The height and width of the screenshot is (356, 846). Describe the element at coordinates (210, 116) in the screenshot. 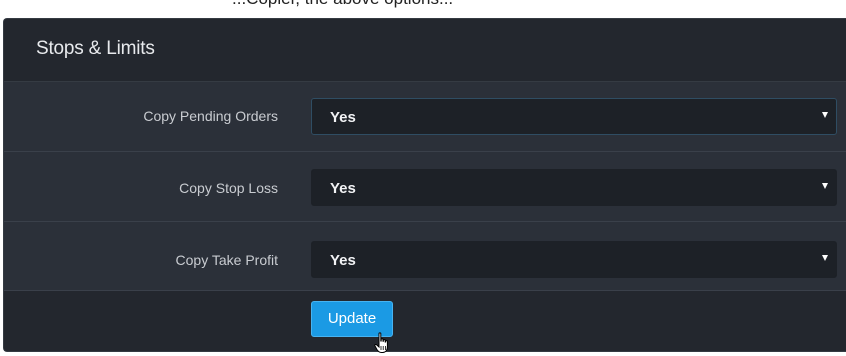

I see `copy-pending-orders-label: Copy Pending Orders` at that location.